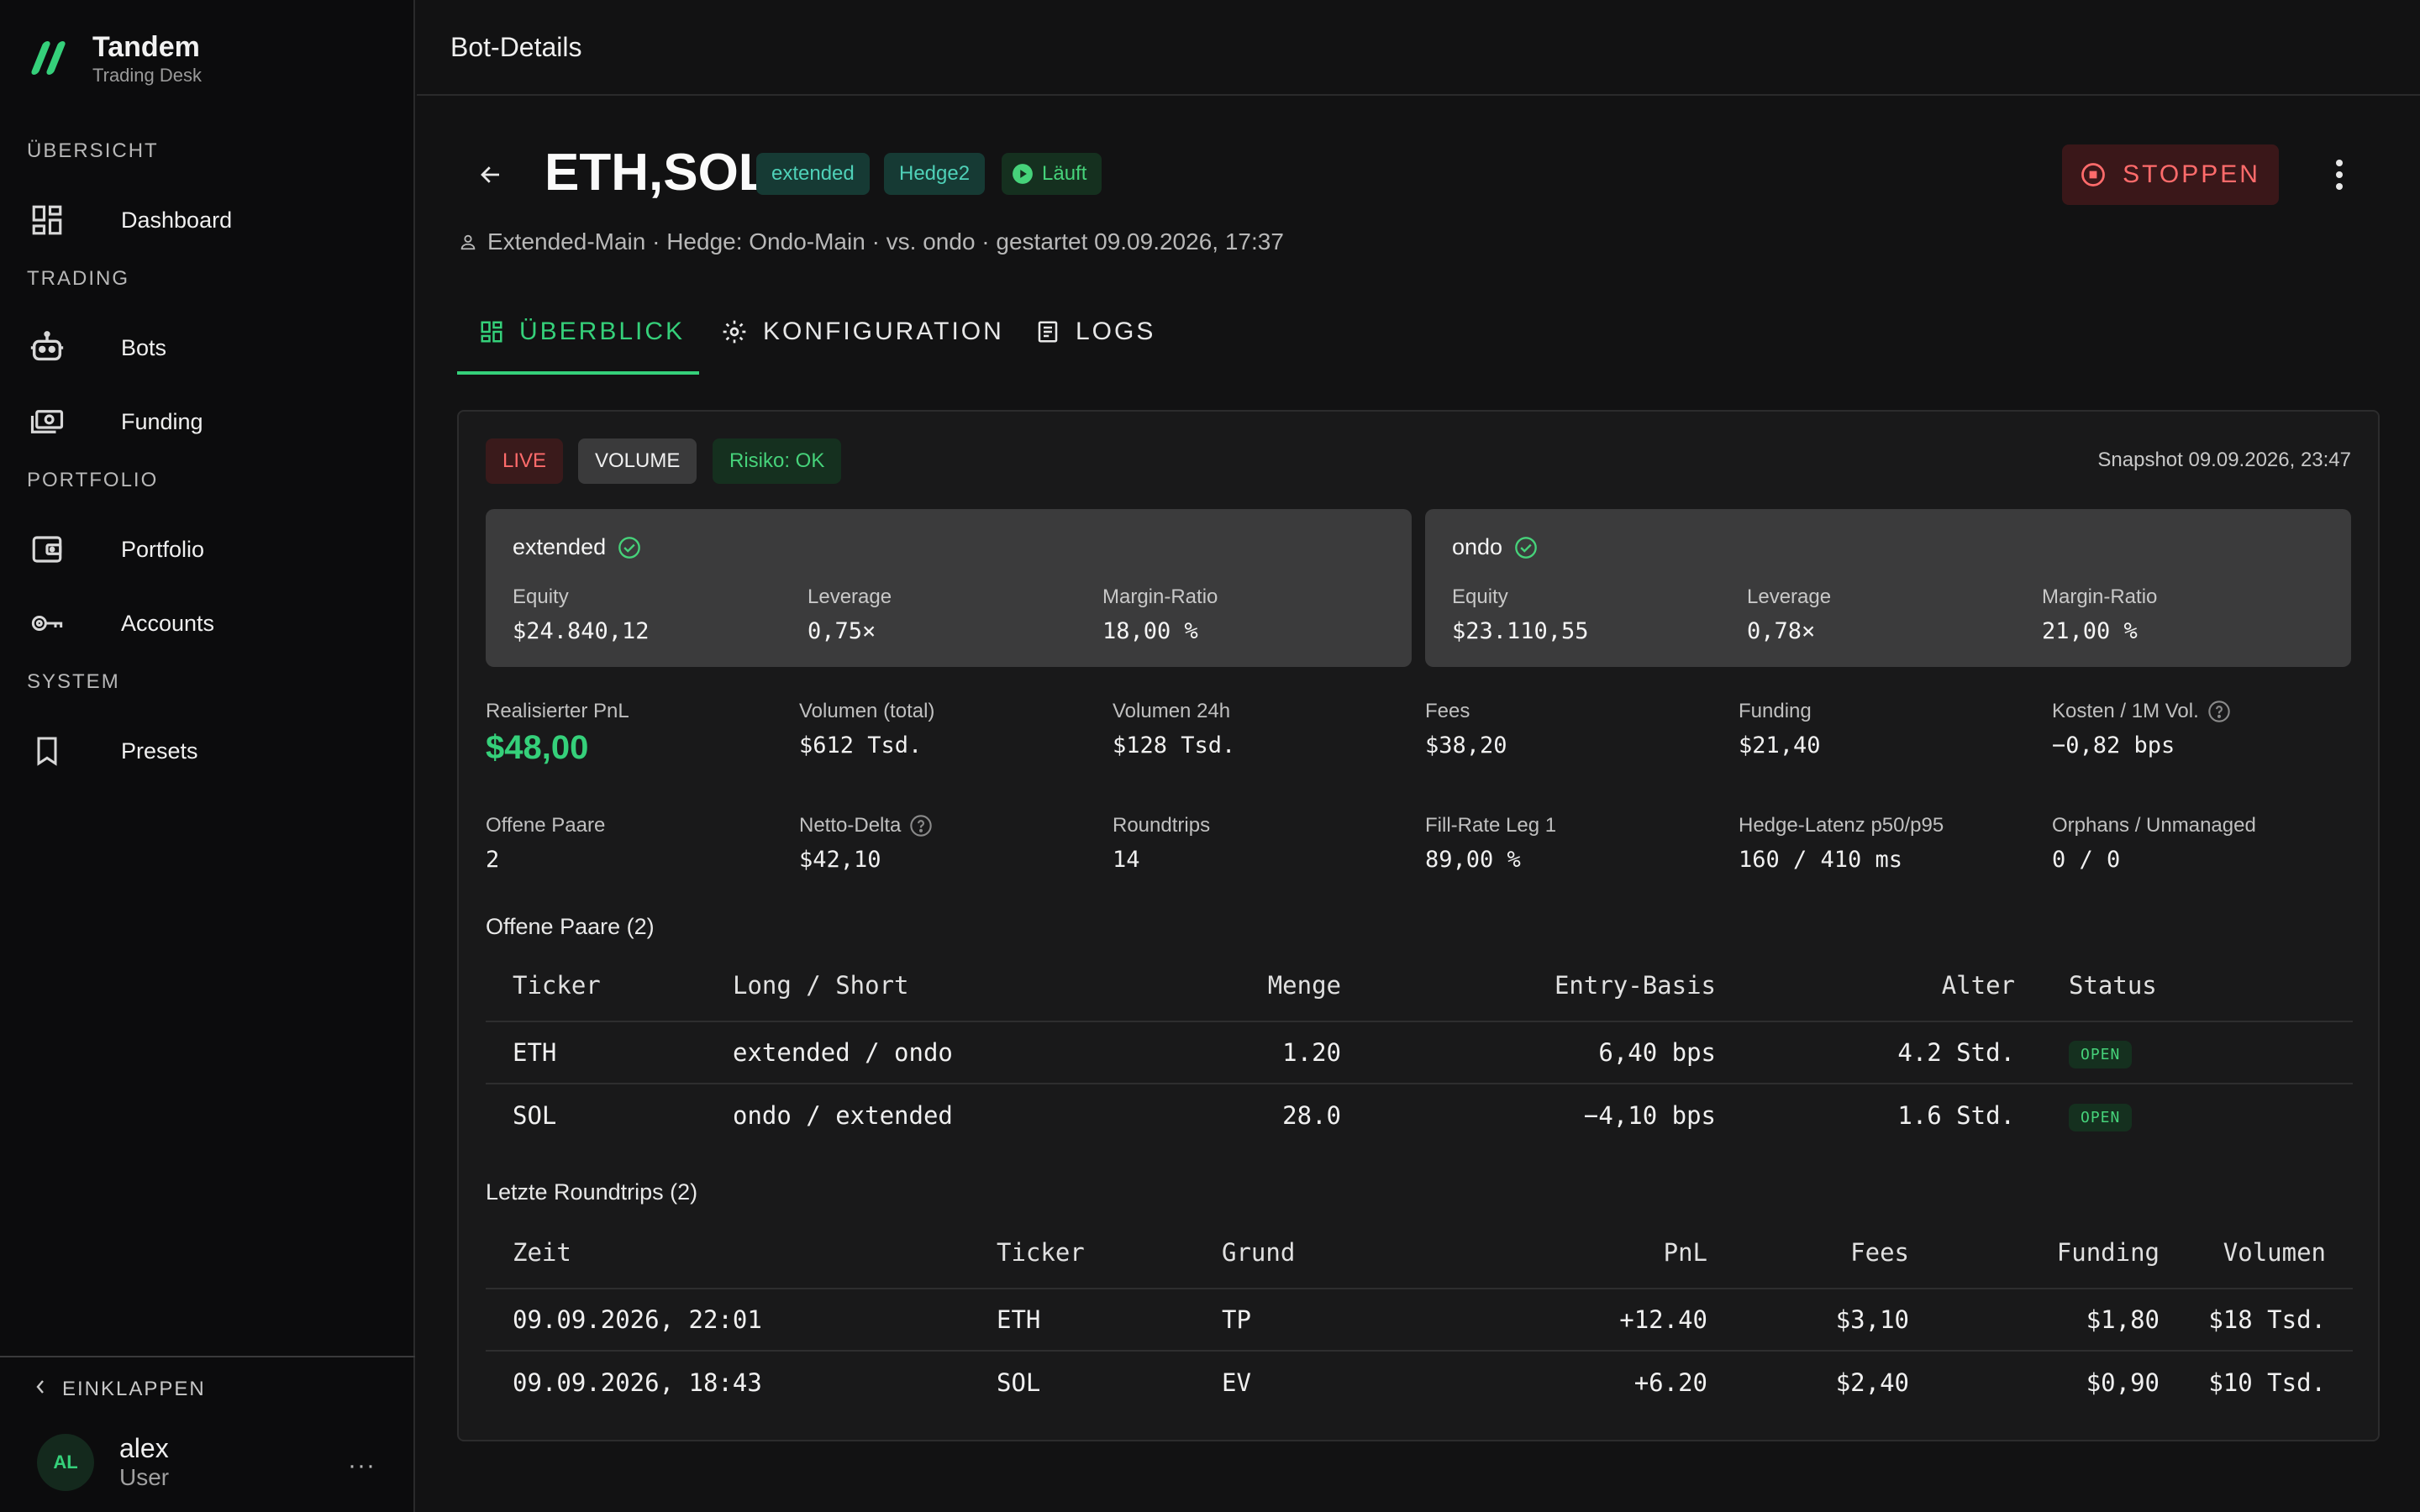 The height and width of the screenshot is (1512, 2420). Describe the element at coordinates (546, 843) in the screenshot. I see `metric-open-pairs: Offene Paare 2` at that location.